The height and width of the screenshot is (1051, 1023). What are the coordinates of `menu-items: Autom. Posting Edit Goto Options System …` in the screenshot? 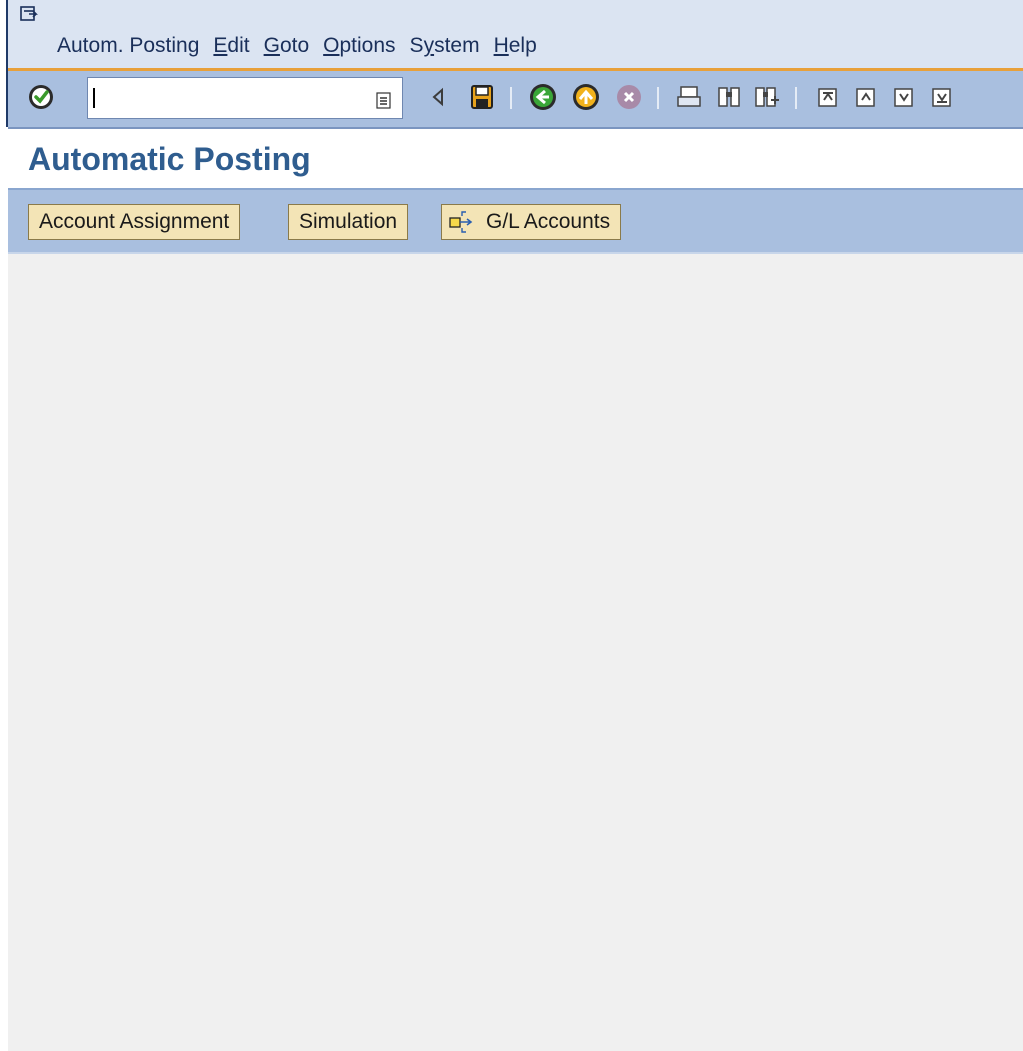 It's located at (297, 46).